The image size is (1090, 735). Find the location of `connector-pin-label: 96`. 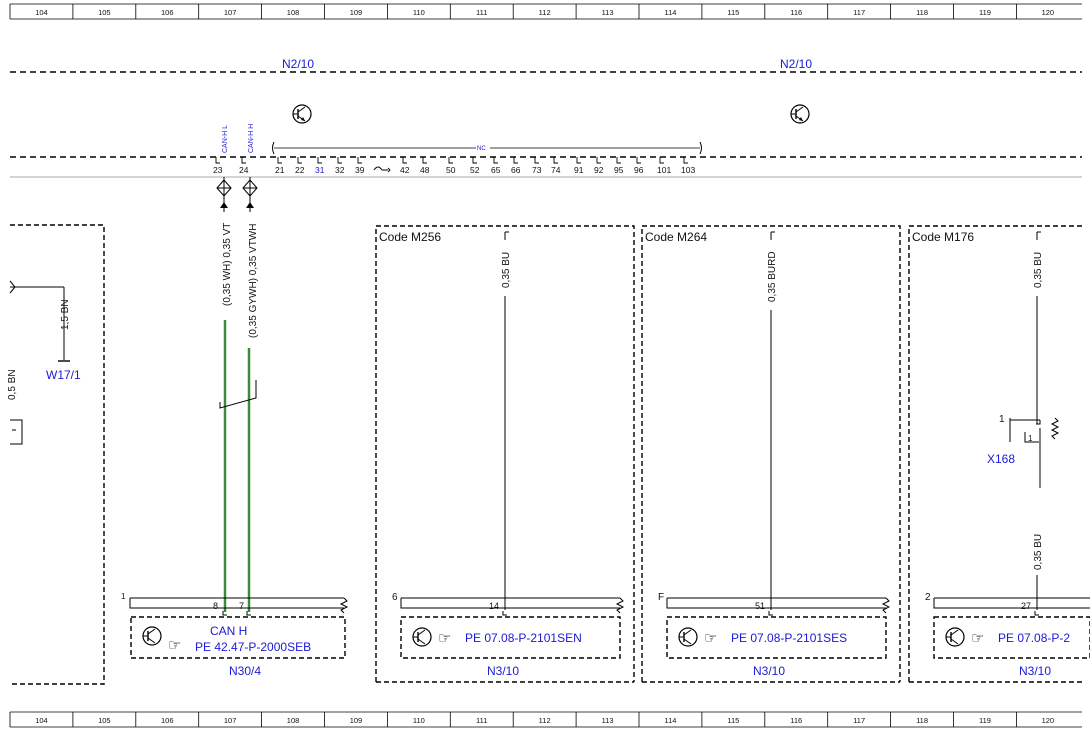

connector-pin-label: 96 is located at coordinates (639, 170).